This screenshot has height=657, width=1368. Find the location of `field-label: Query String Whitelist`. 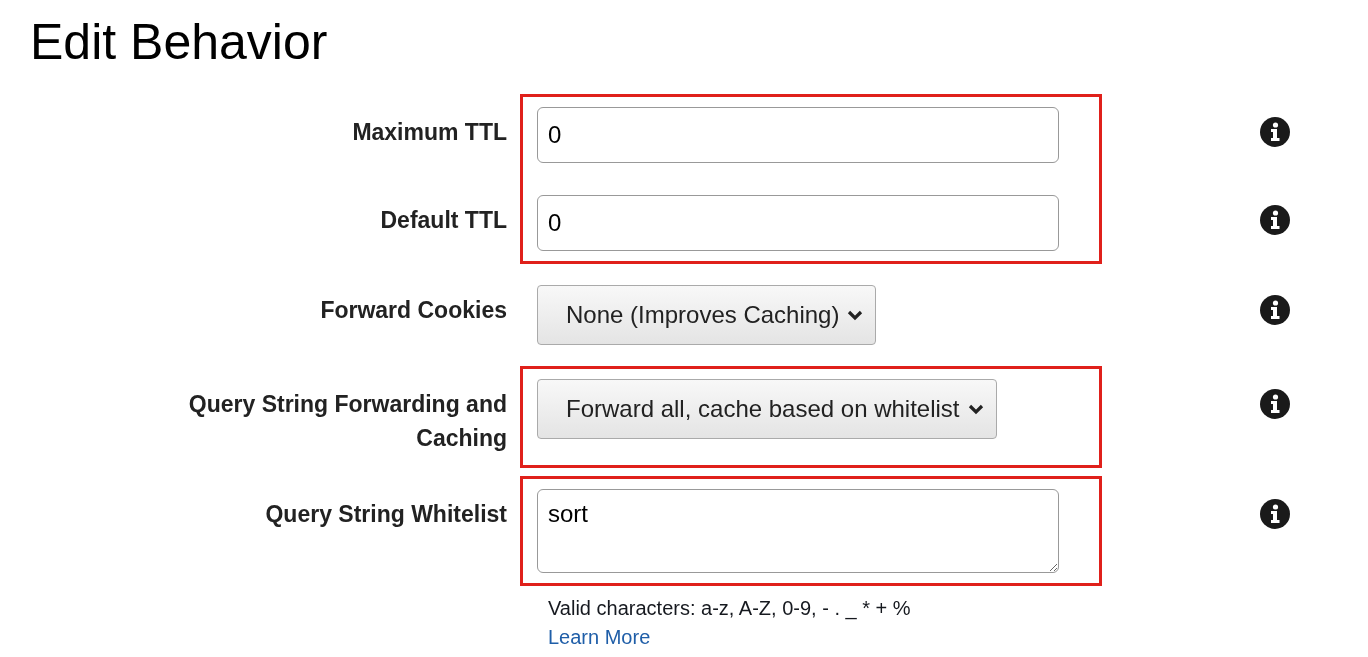

field-label: Query String Whitelist is located at coordinates (386, 514).